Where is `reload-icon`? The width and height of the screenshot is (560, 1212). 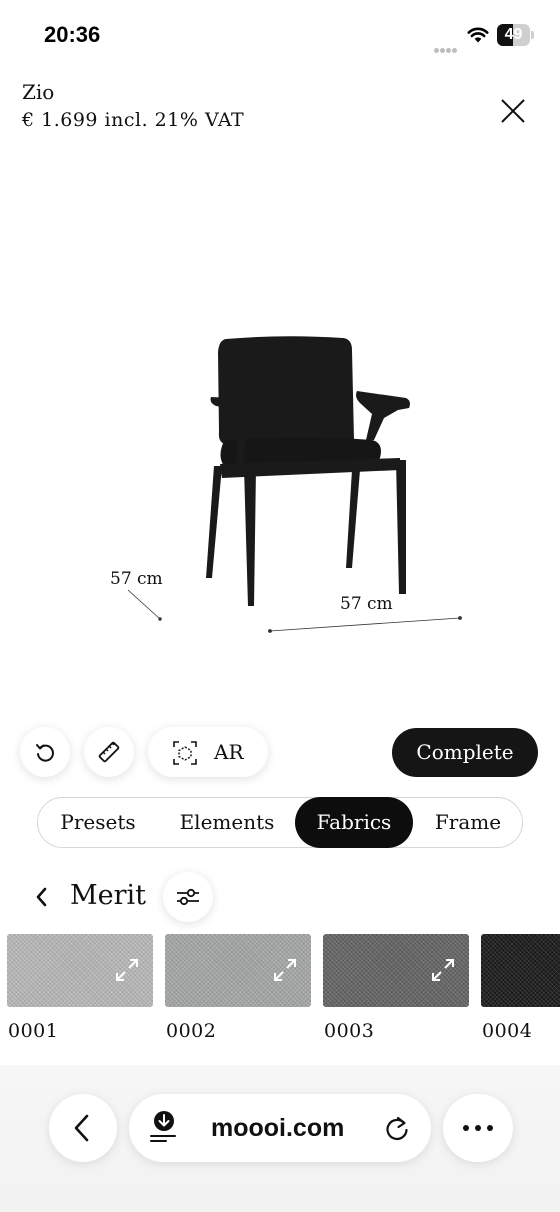 reload-icon is located at coordinates (397, 1128).